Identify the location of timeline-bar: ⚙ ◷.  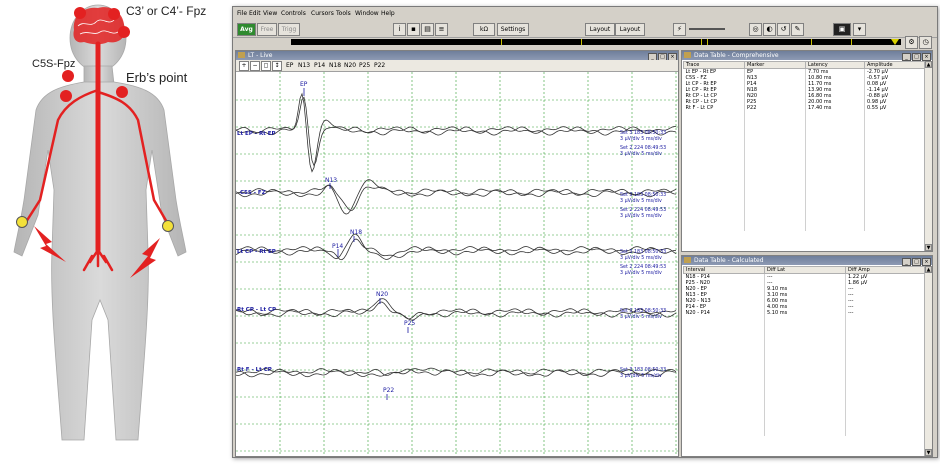
(585, 42).